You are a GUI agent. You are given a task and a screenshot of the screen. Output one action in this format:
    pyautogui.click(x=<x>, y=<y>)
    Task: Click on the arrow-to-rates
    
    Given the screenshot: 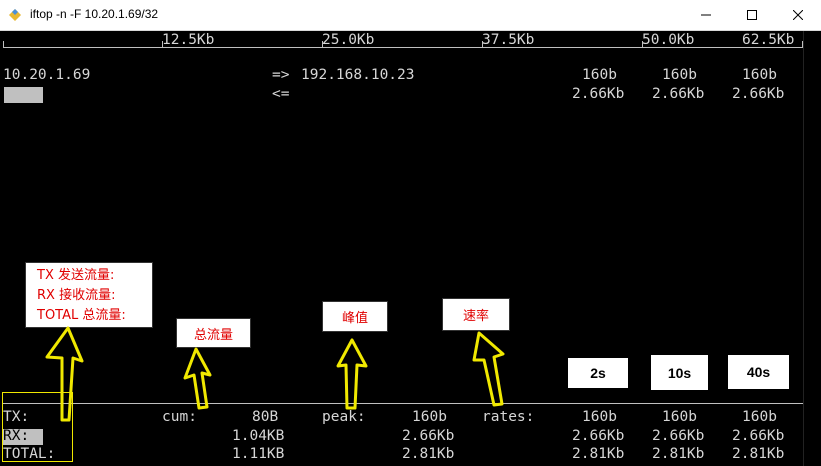 What is the action you would take?
    pyautogui.click(x=488, y=369)
    